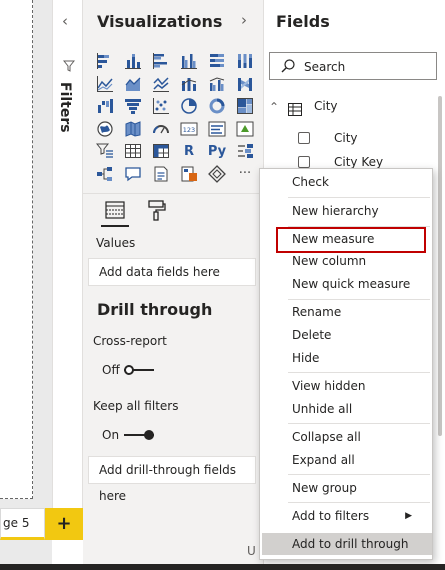  Describe the element at coordinates (346, 437) in the screenshot. I see `menu-item-collapse-all: Collapse all` at that location.